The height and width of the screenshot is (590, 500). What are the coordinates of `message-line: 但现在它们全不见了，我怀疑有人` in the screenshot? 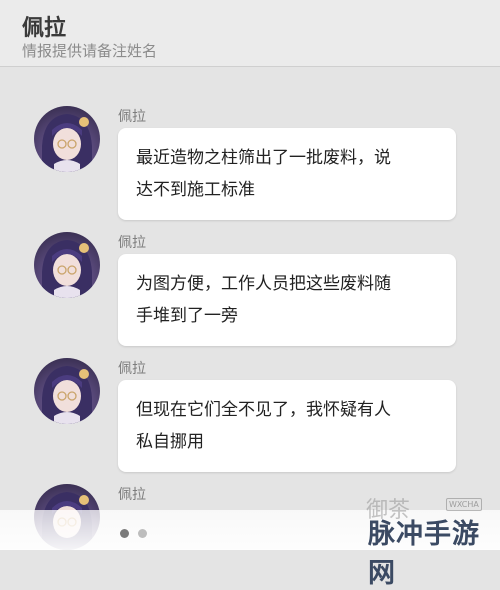 It's located at (263, 410).